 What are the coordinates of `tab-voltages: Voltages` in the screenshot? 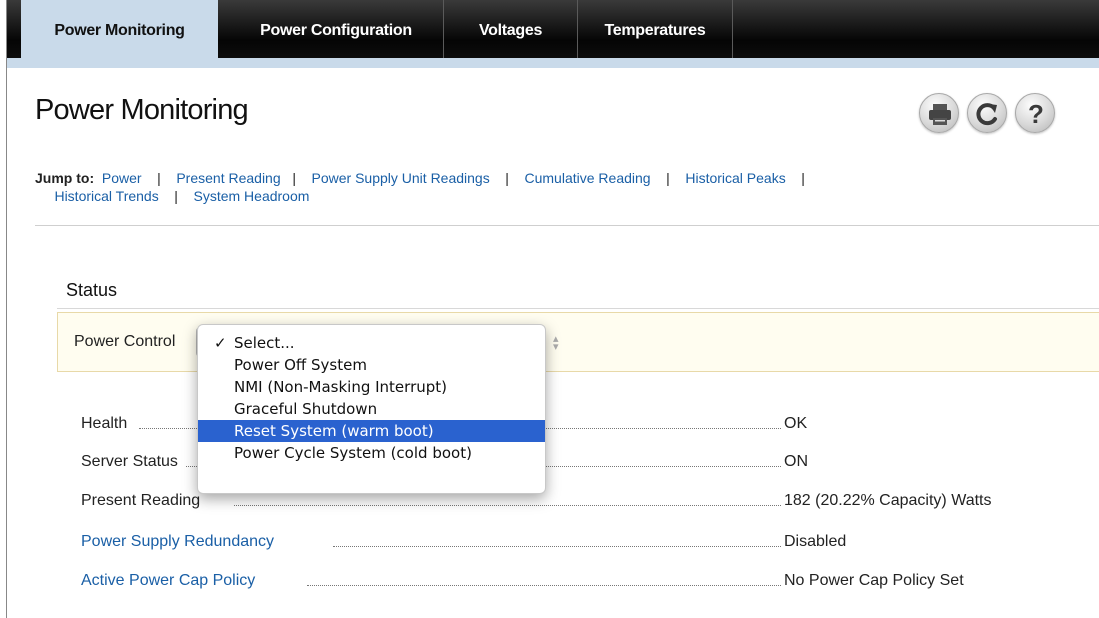 It's located at (510, 29).